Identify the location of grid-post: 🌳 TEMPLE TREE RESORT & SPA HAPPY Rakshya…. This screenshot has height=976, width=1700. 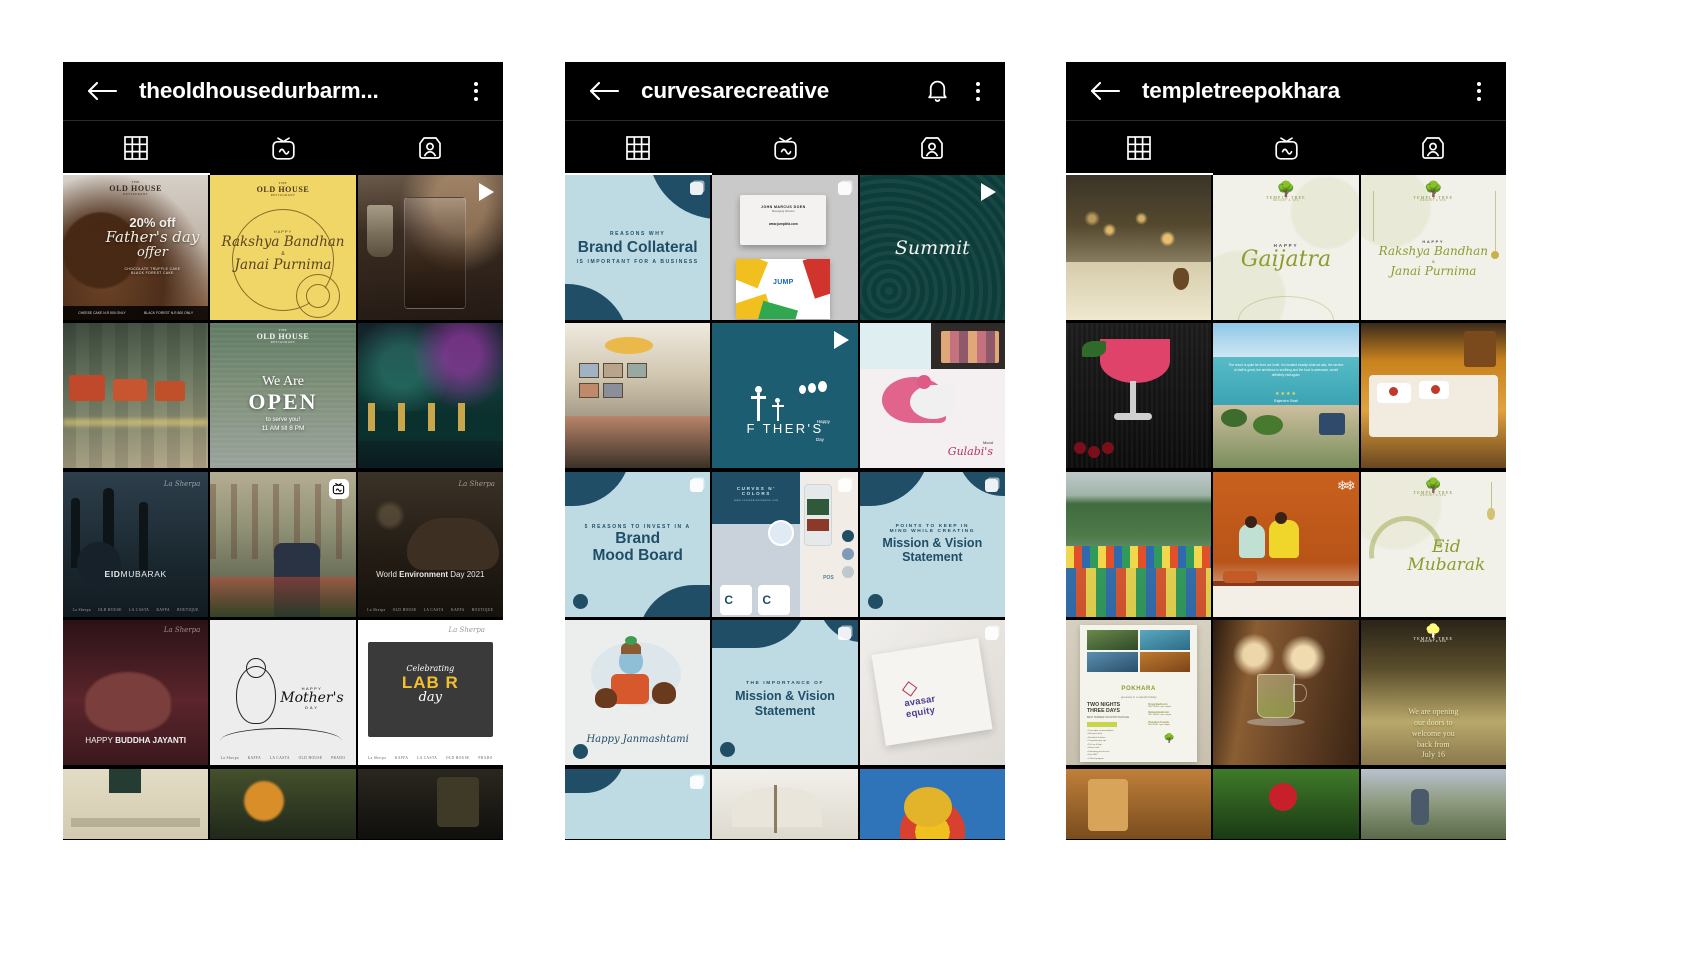
(1433, 247).